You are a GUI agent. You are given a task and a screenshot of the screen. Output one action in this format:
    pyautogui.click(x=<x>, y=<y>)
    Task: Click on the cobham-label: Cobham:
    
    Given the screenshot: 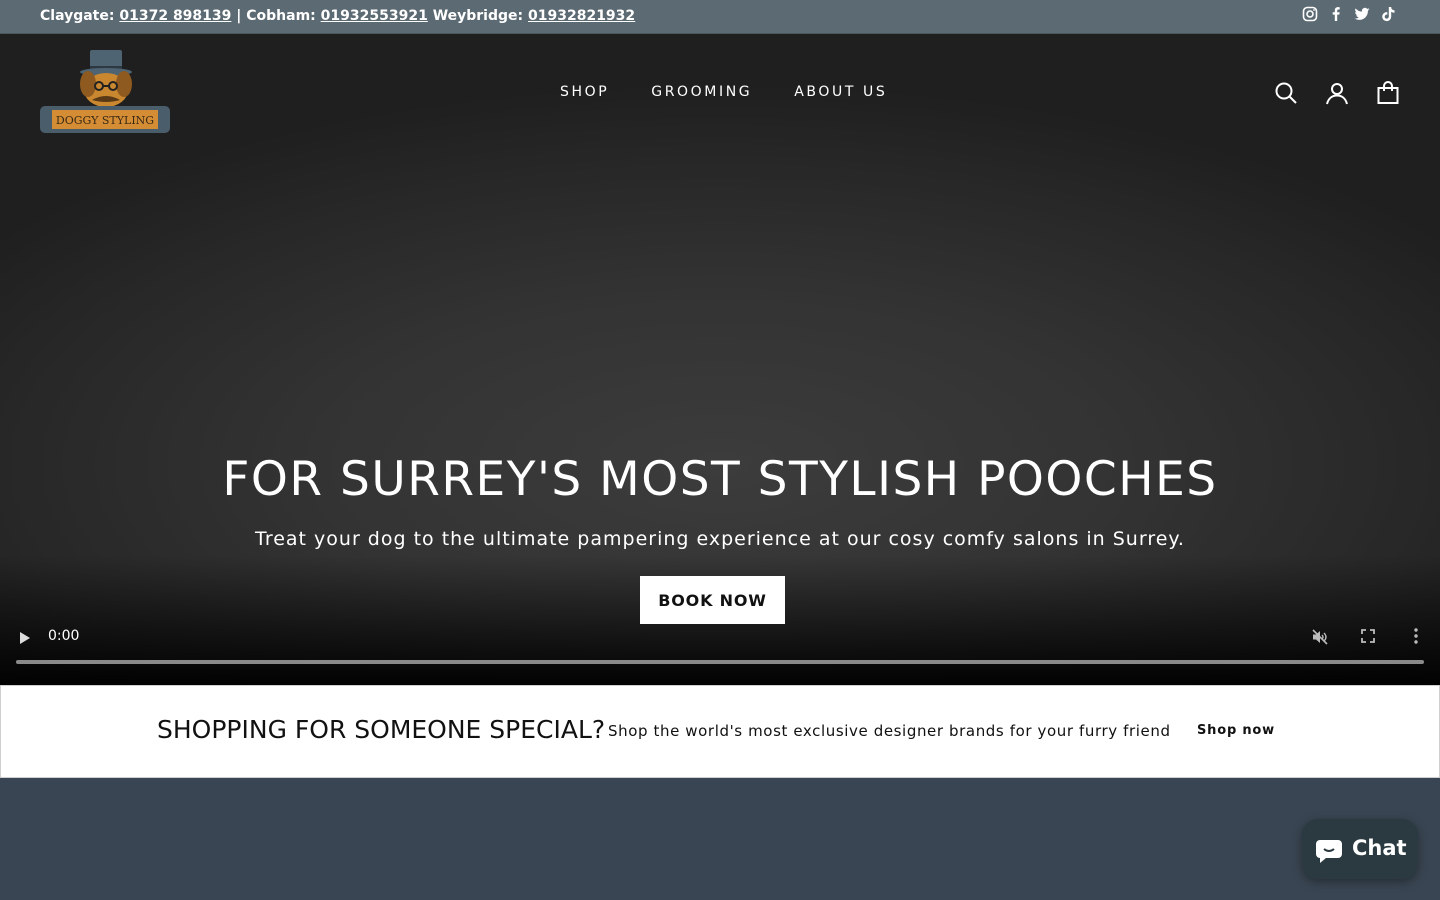 What is the action you would take?
    pyautogui.click(x=281, y=16)
    